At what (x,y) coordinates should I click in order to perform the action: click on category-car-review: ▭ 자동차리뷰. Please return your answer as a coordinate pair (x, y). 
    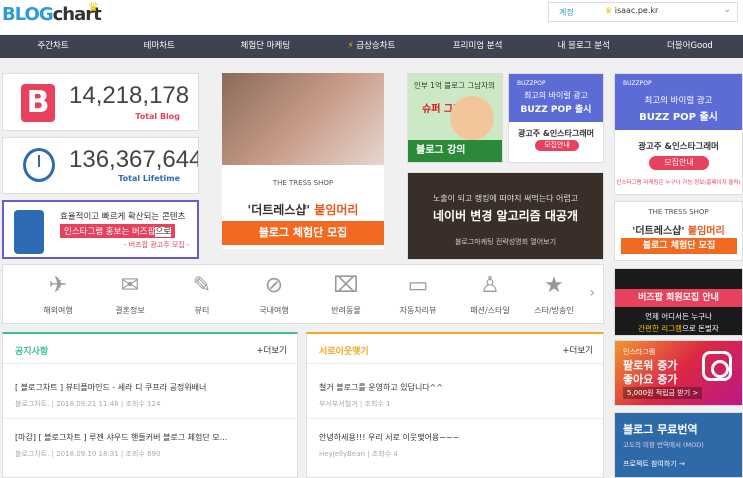
    Looking at the image, I should click on (418, 293).